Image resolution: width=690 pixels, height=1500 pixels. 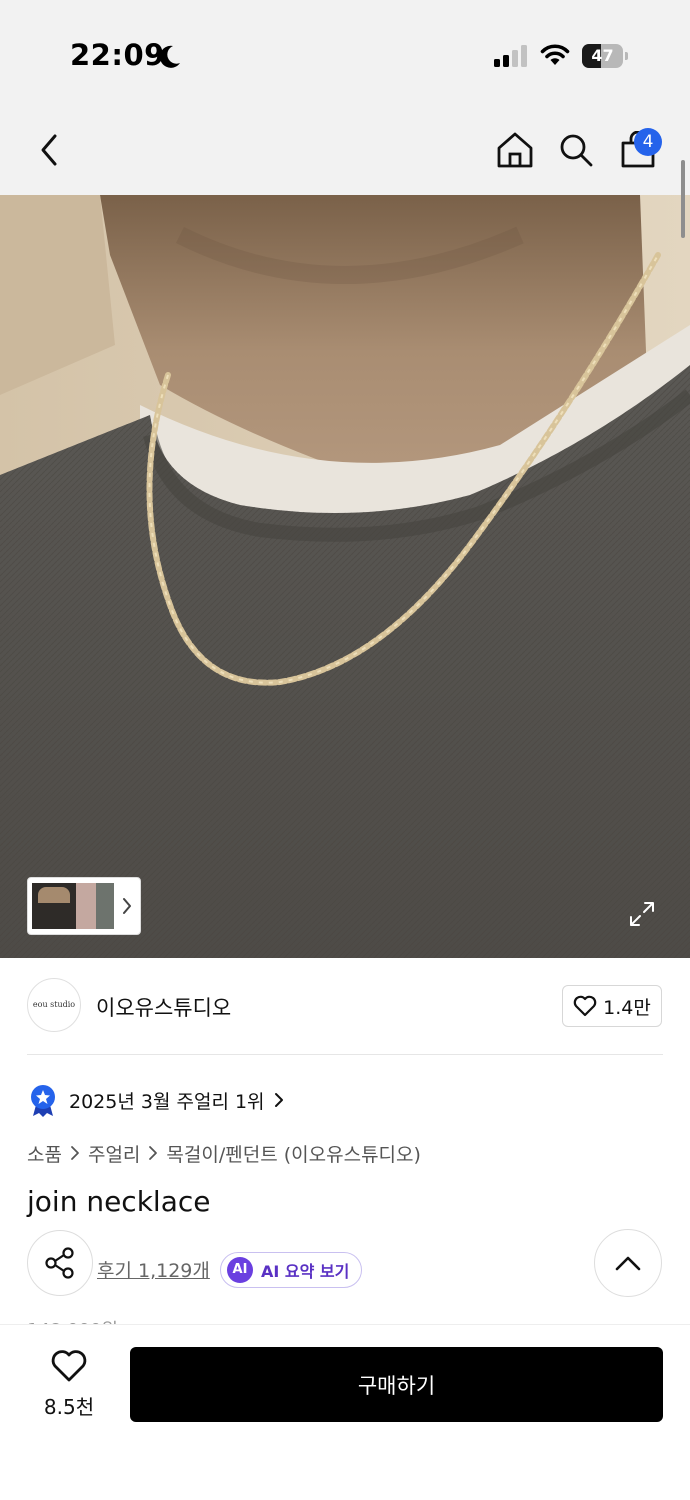 What do you see at coordinates (345, 52) in the screenshot?
I see `status-bar: 22:09 47` at bounding box center [345, 52].